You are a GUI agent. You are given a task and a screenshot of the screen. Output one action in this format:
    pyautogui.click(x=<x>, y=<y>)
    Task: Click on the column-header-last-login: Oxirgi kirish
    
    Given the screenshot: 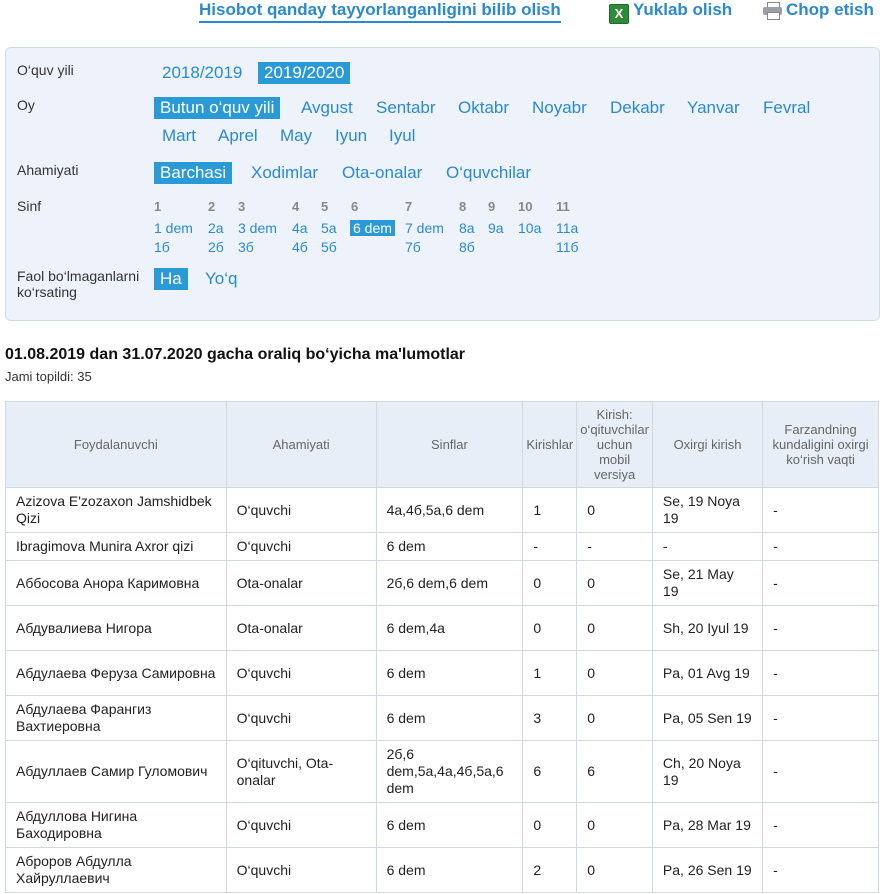 What is the action you would take?
    pyautogui.click(x=707, y=444)
    